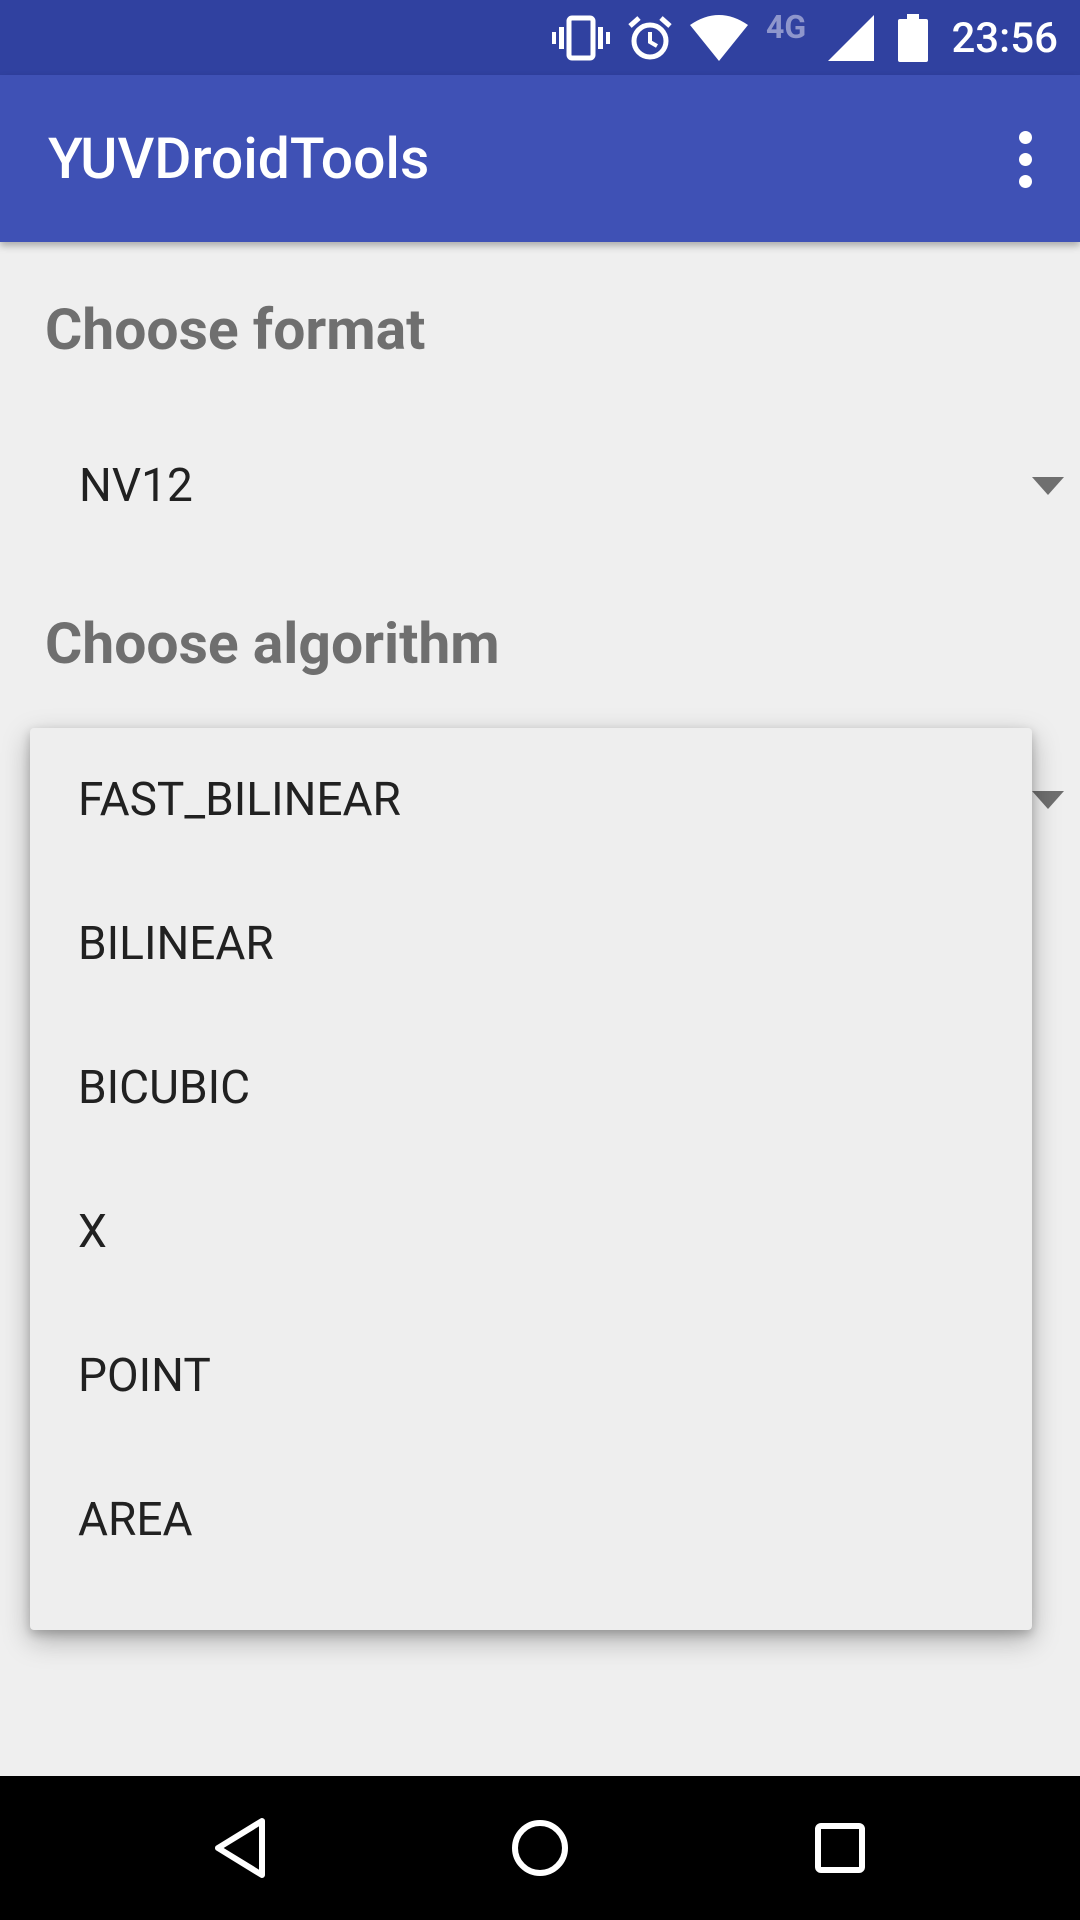 The image size is (1080, 1920). I want to click on choose-format-label: Choose format, so click(235, 329).